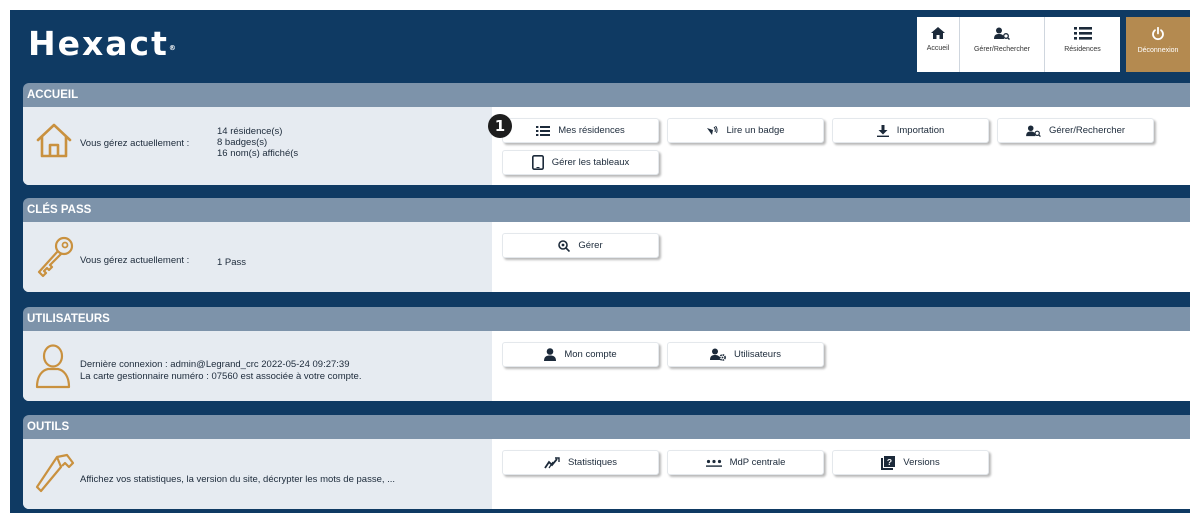 This screenshot has width=1190, height=513. What do you see at coordinates (718, 354) in the screenshot?
I see `user-settings-icon` at bounding box center [718, 354].